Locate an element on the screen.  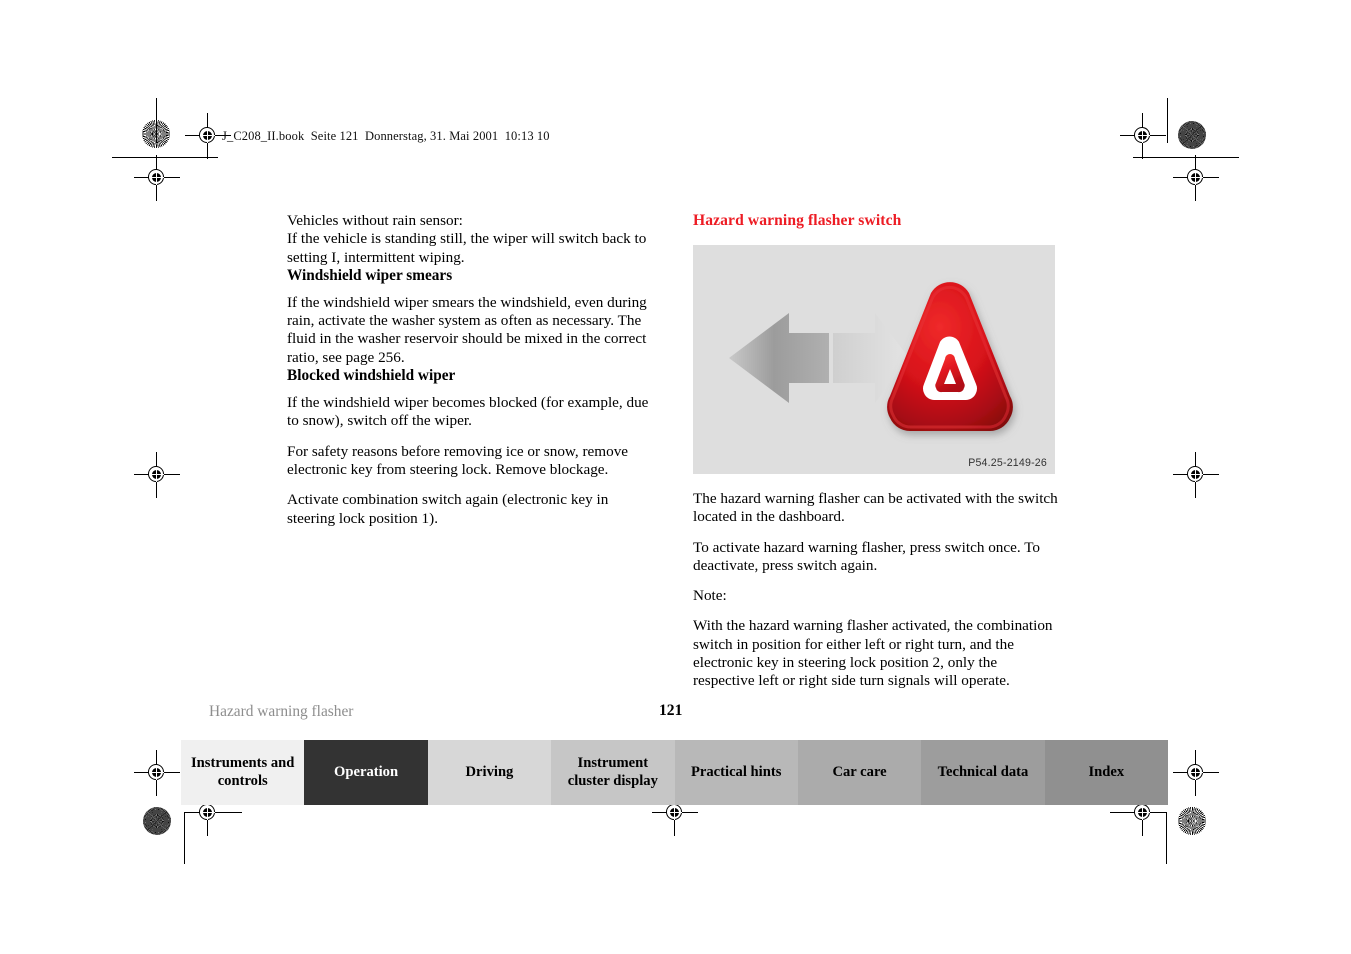
registration-mark-middle-left is located at coordinates (157, 475).